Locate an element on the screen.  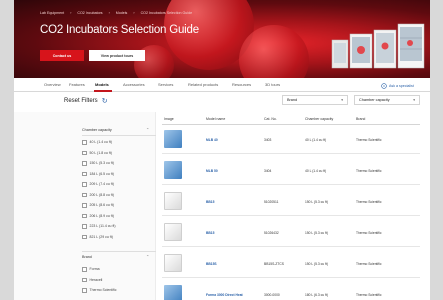
breadcrumb-item-current: CO2 Incubators Selection Guide is located at coordinates (166, 13).